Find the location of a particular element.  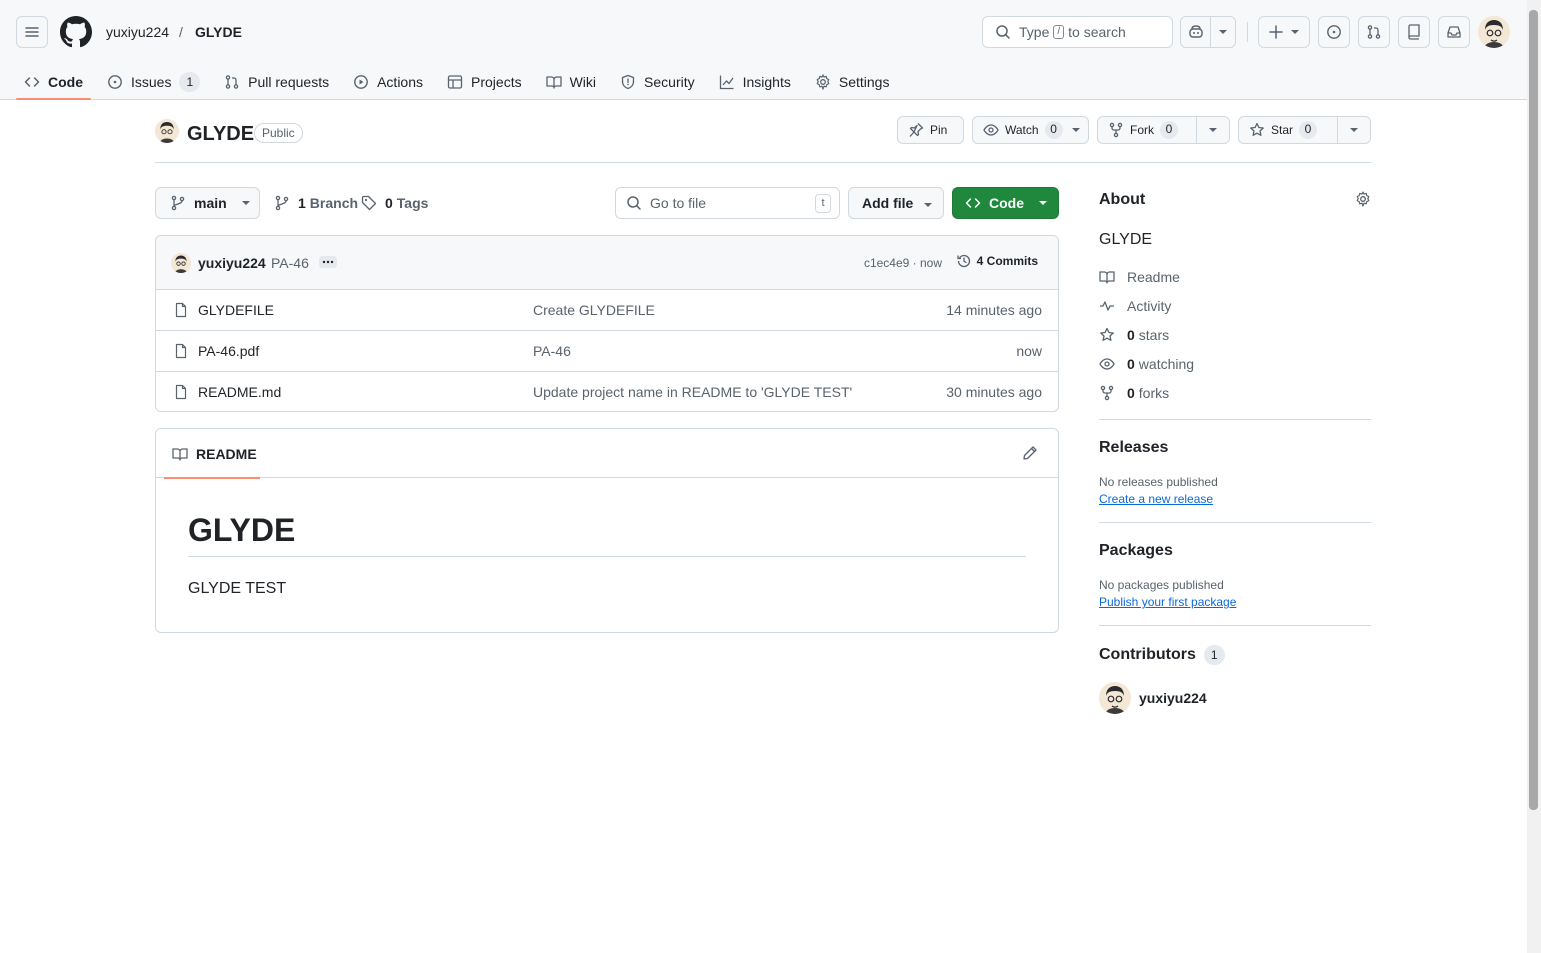

issues-button is located at coordinates (1334, 32).